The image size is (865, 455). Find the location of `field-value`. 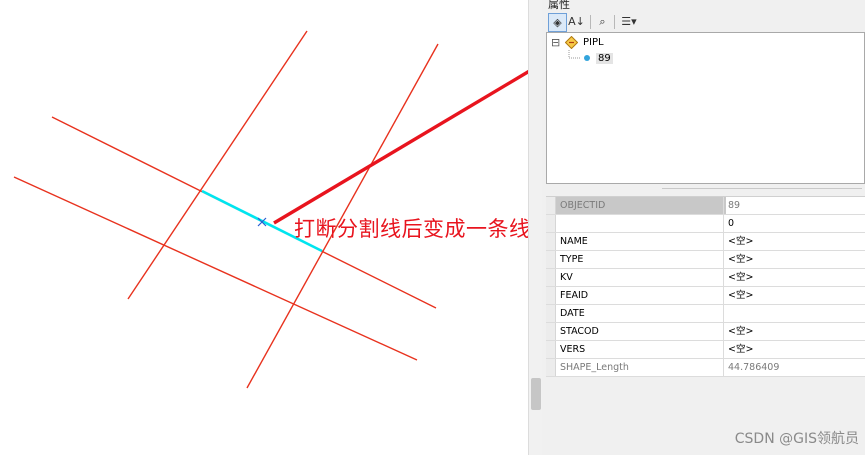

field-value is located at coordinates (794, 313).